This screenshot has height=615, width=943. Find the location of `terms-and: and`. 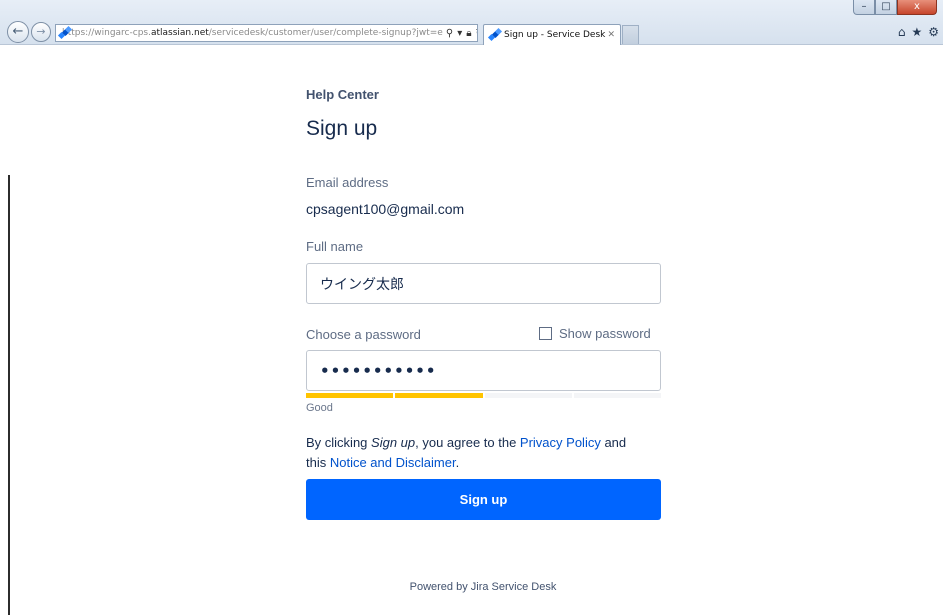

terms-and: and is located at coordinates (613, 442).